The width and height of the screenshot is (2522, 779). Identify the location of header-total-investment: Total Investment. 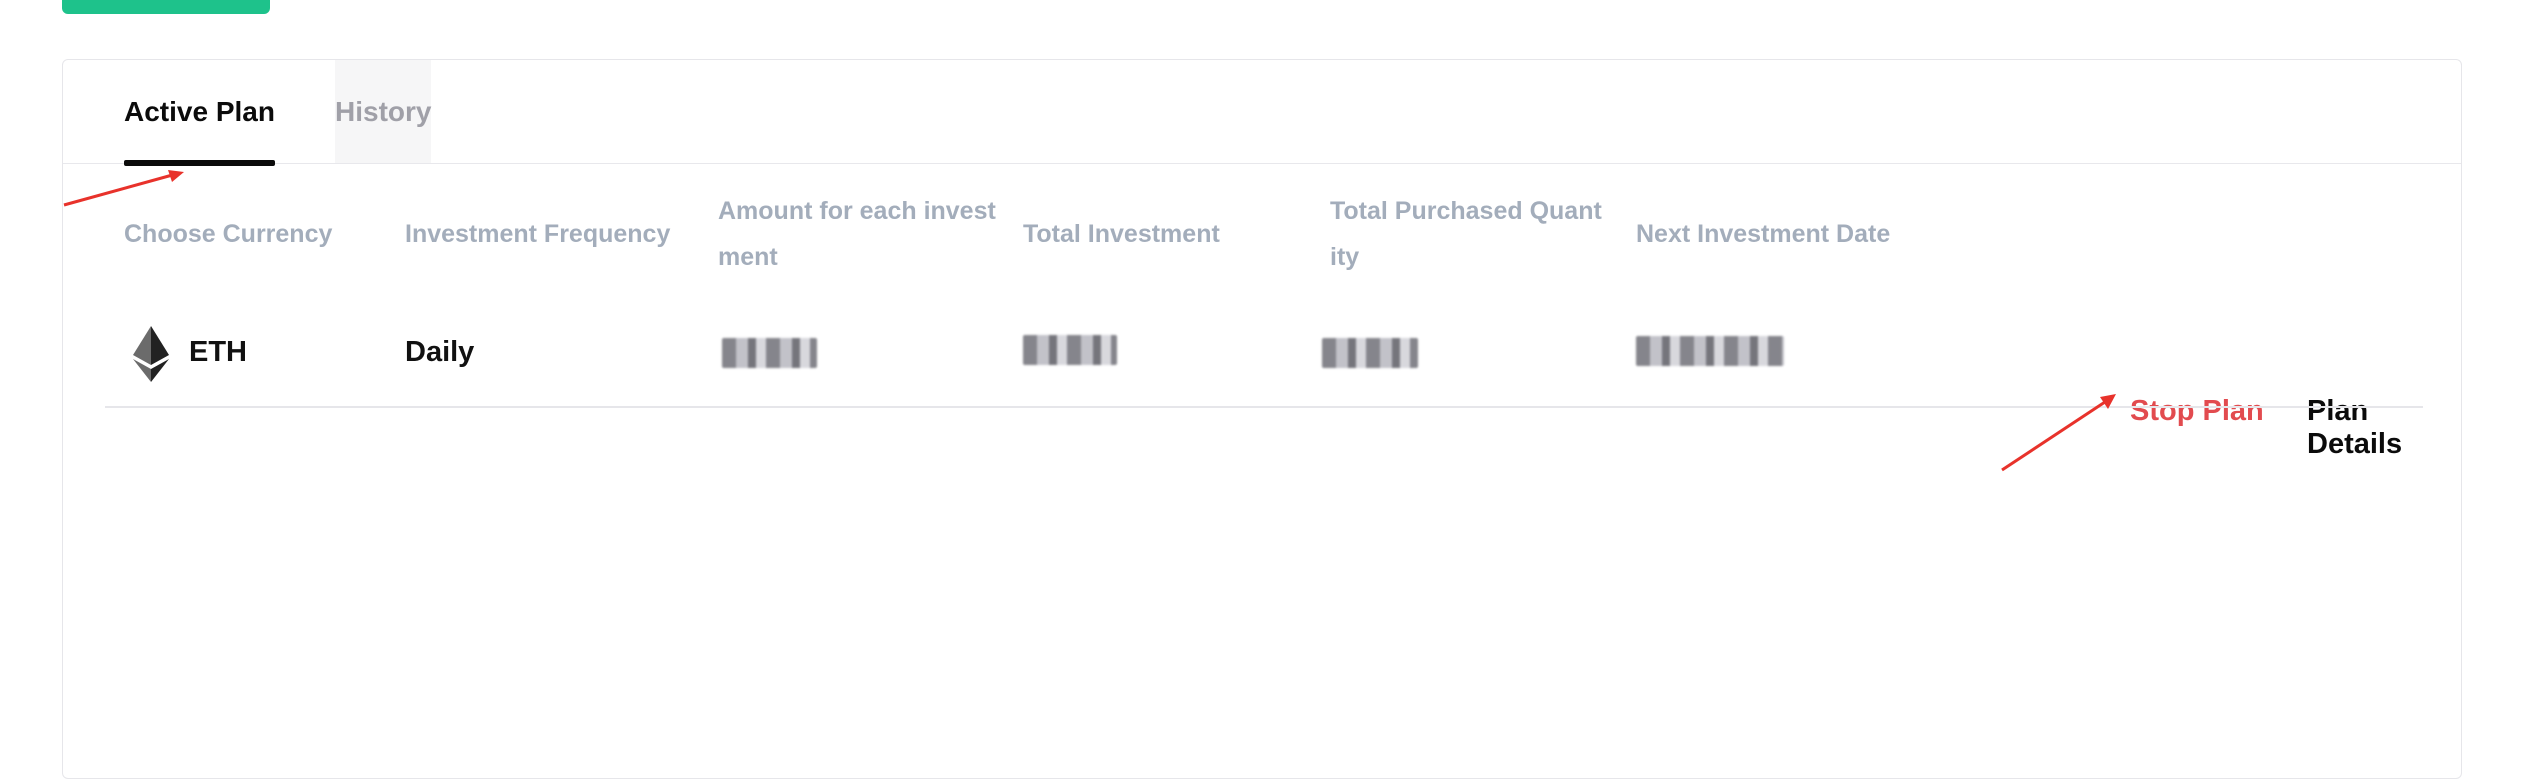
(1121, 234).